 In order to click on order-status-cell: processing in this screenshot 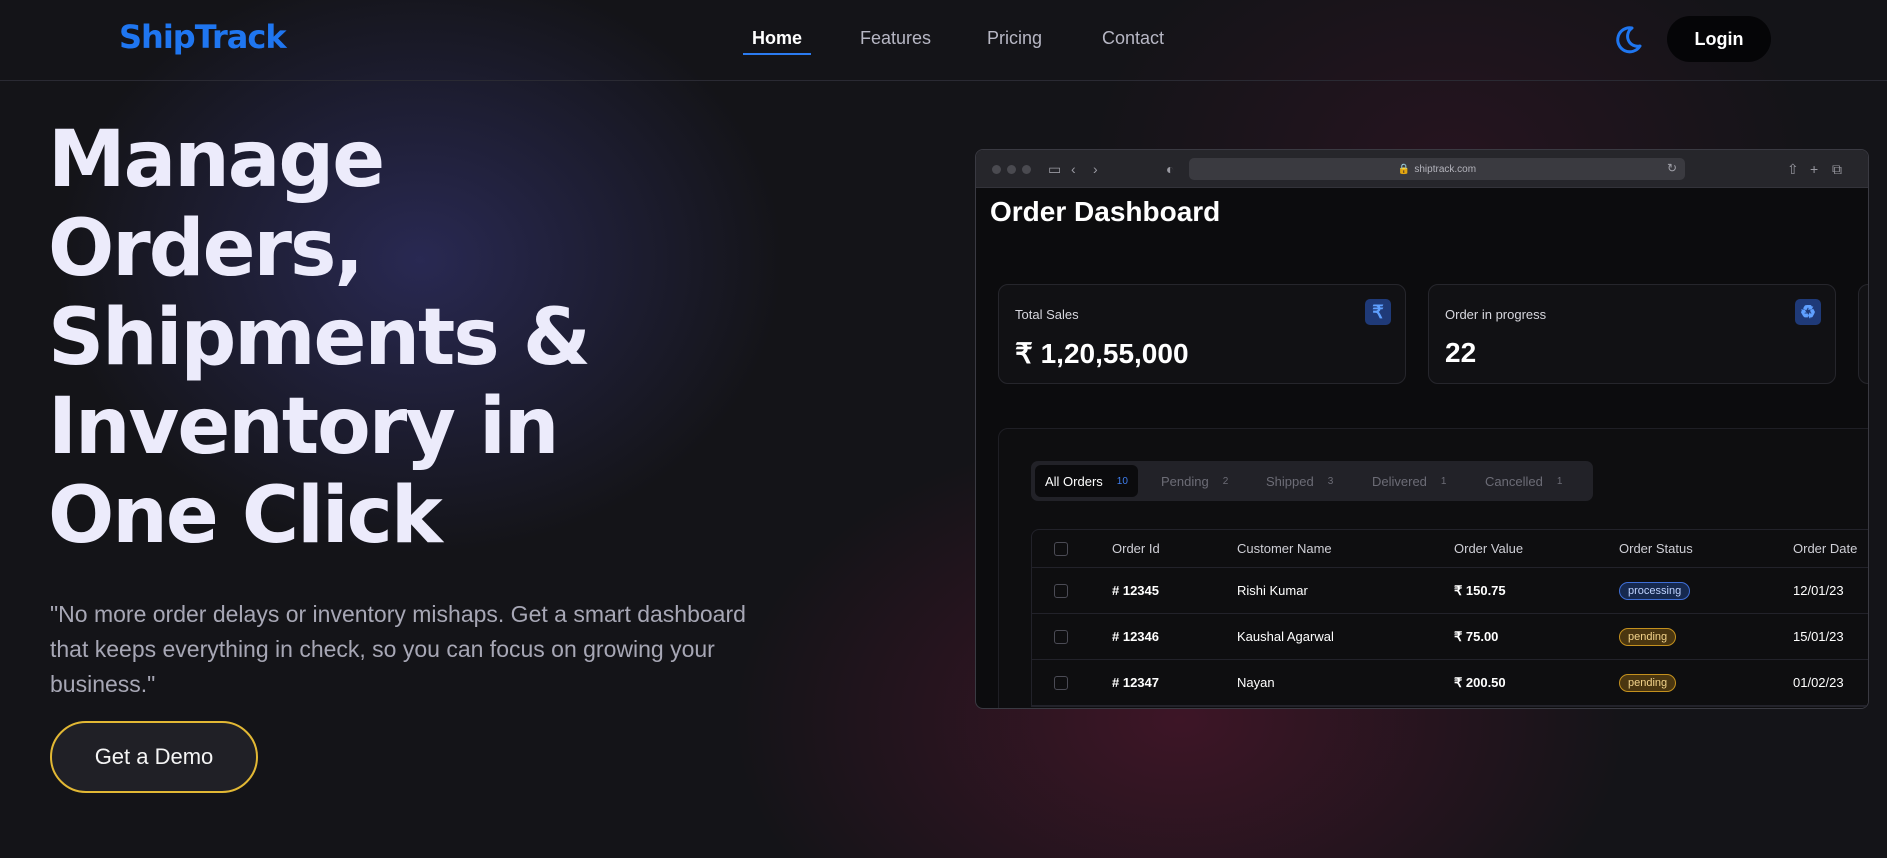, I will do `click(1655, 590)`.